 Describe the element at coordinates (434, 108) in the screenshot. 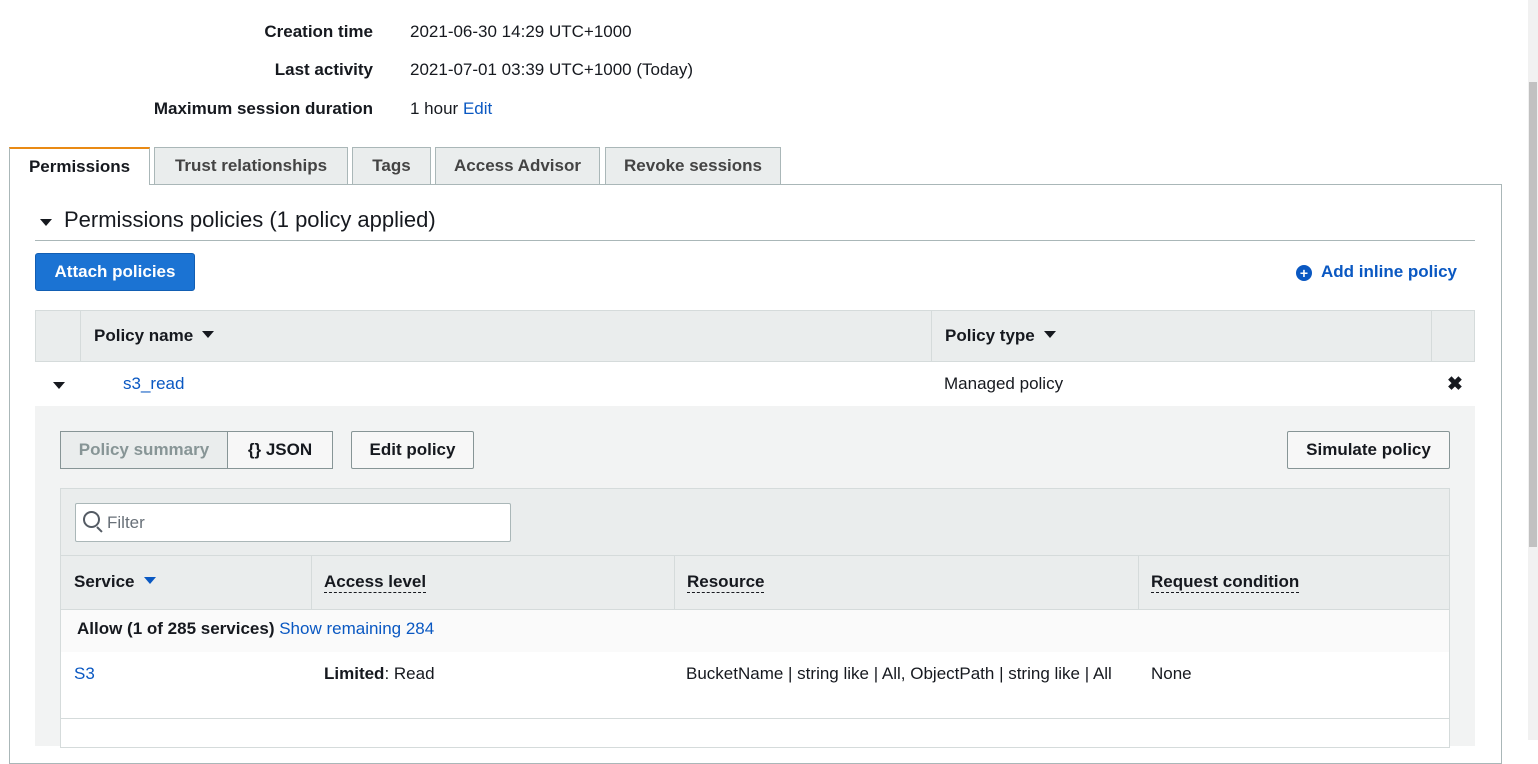

I see `max-session-value: 1 hour` at that location.